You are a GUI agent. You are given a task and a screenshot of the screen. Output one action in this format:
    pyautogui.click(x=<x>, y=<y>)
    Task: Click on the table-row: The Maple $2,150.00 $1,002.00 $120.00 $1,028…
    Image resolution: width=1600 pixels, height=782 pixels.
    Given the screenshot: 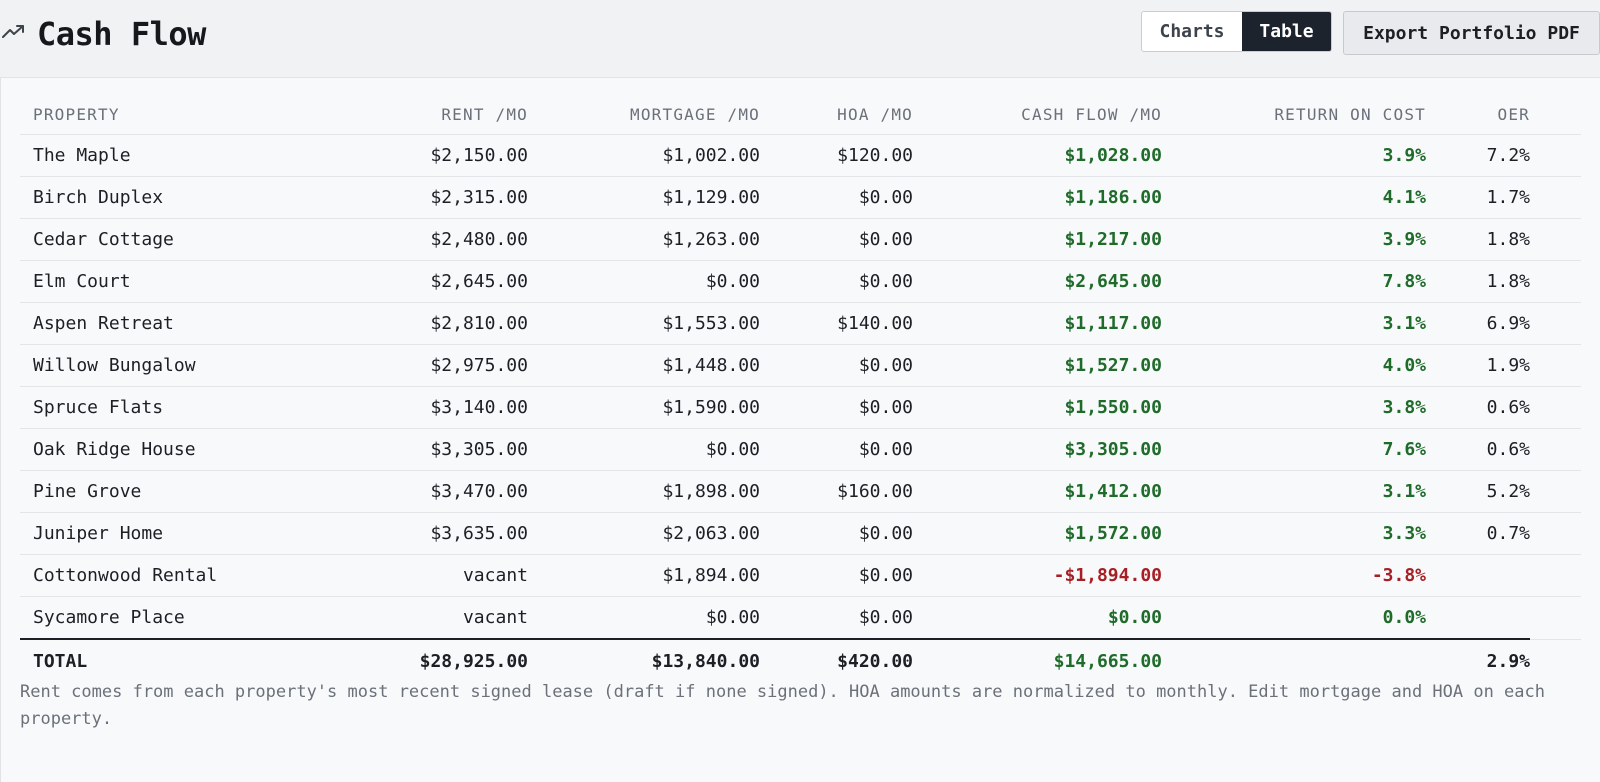 What is the action you would take?
    pyautogui.click(x=800, y=155)
    